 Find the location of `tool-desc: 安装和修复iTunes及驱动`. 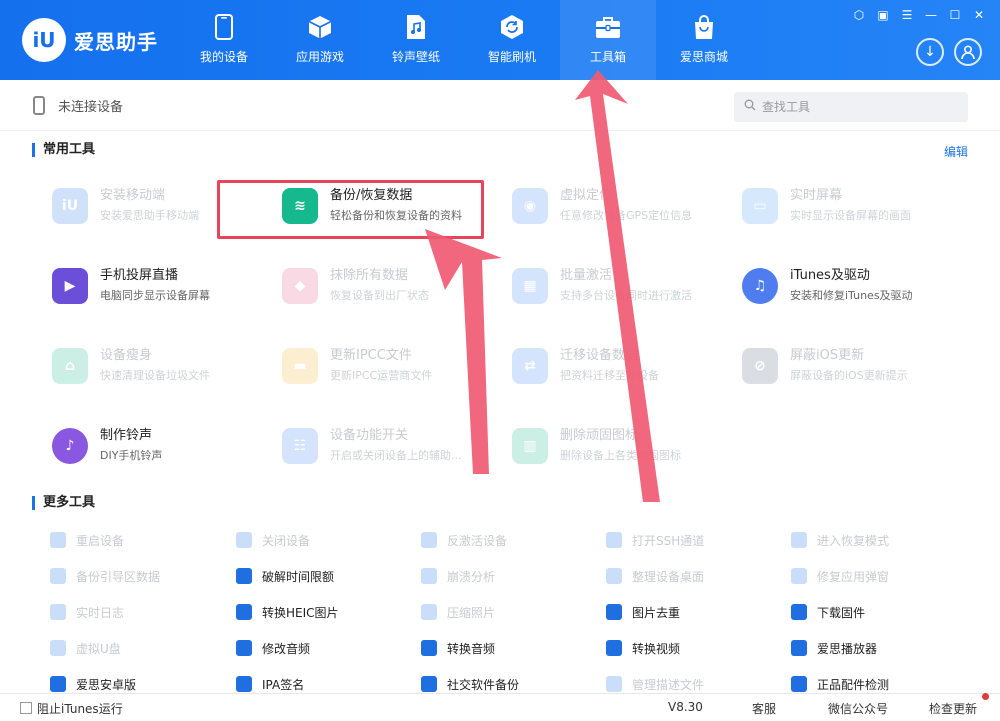

tool-desc: 安装和修复iTunes及驱动 is located at coordinates (851, 295).